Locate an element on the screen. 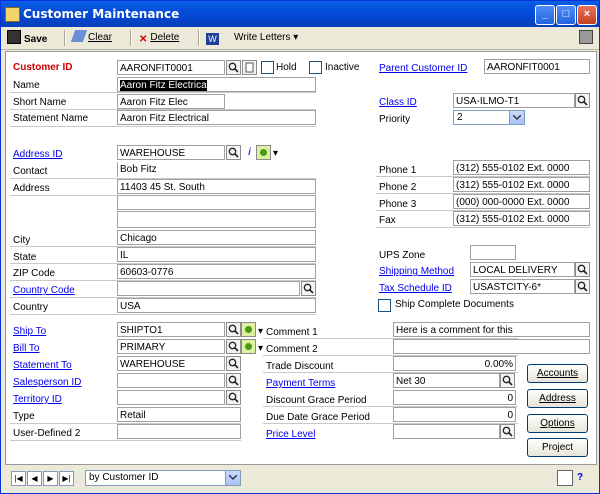 This screenshot has height=494, width=600. payment-terms-link: Payment Terms is located at coordinates (300, 383).